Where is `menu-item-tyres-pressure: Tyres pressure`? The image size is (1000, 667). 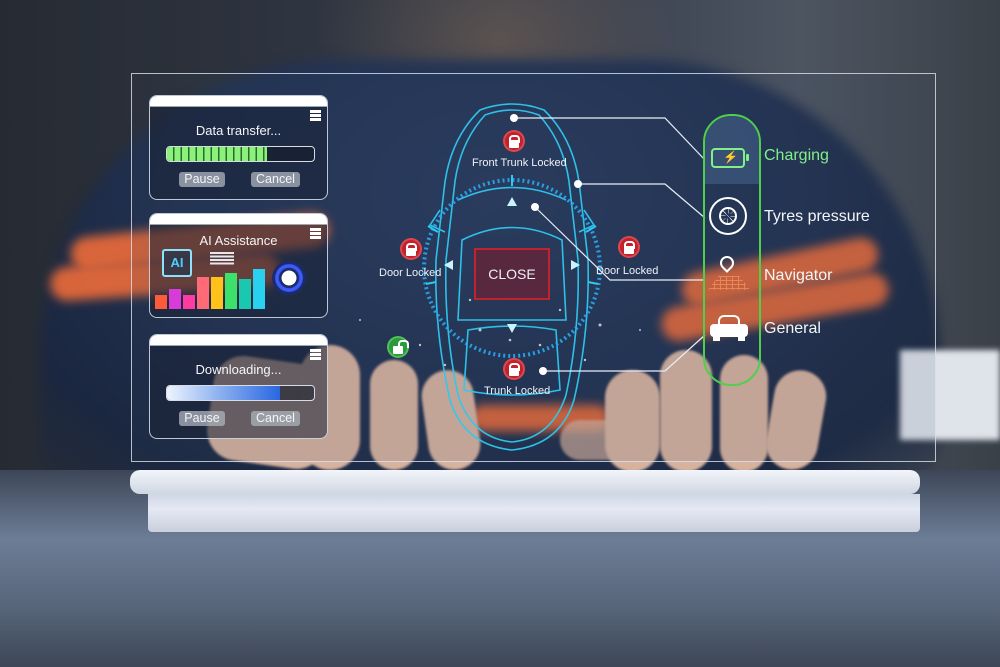
menu-item-tyres-pressure: Tyres pressure is located at coordinates (831, 218).